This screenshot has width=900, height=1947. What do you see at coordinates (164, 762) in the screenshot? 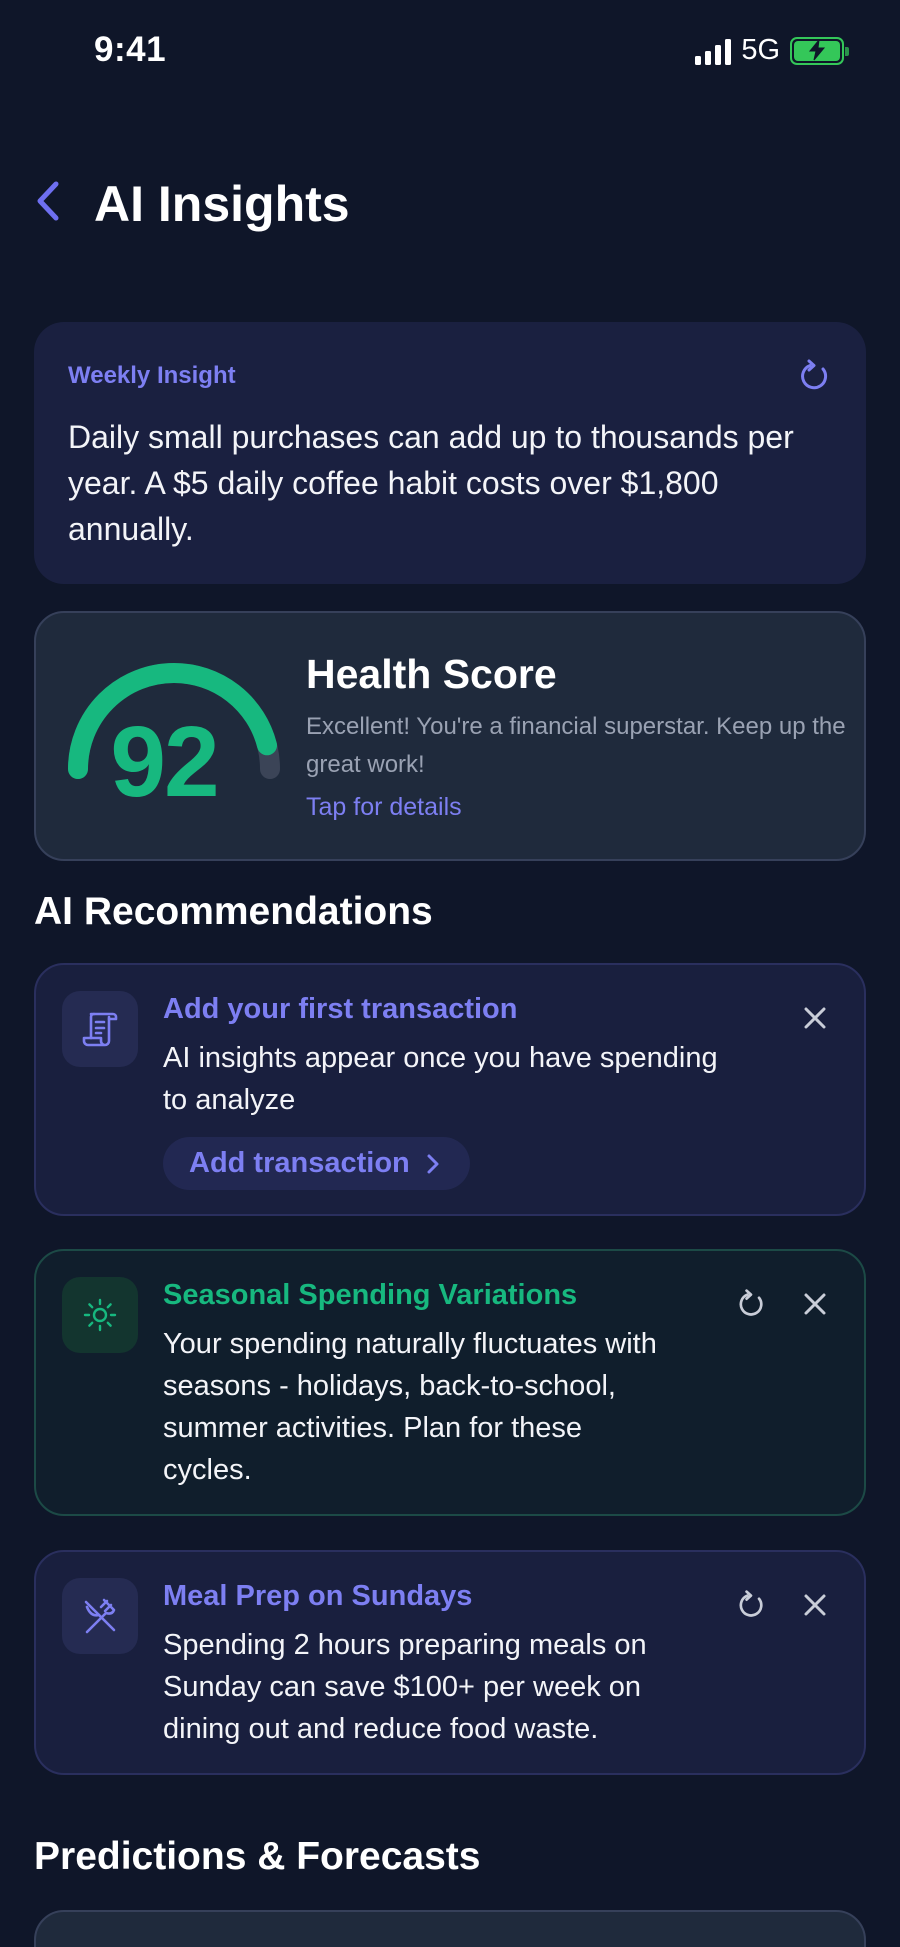
I see `health-score-value: 92` at bounding box center [164, 762].